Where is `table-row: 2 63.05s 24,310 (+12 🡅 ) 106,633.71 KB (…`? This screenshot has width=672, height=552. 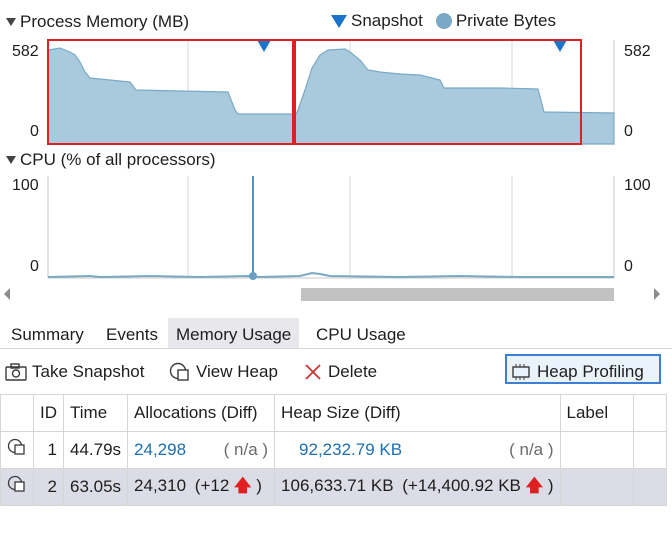 table-row: 2 63.05s 24,310 (+12 🡅 ) 106,633.71 KB (… is located at coordinates (333, 487).